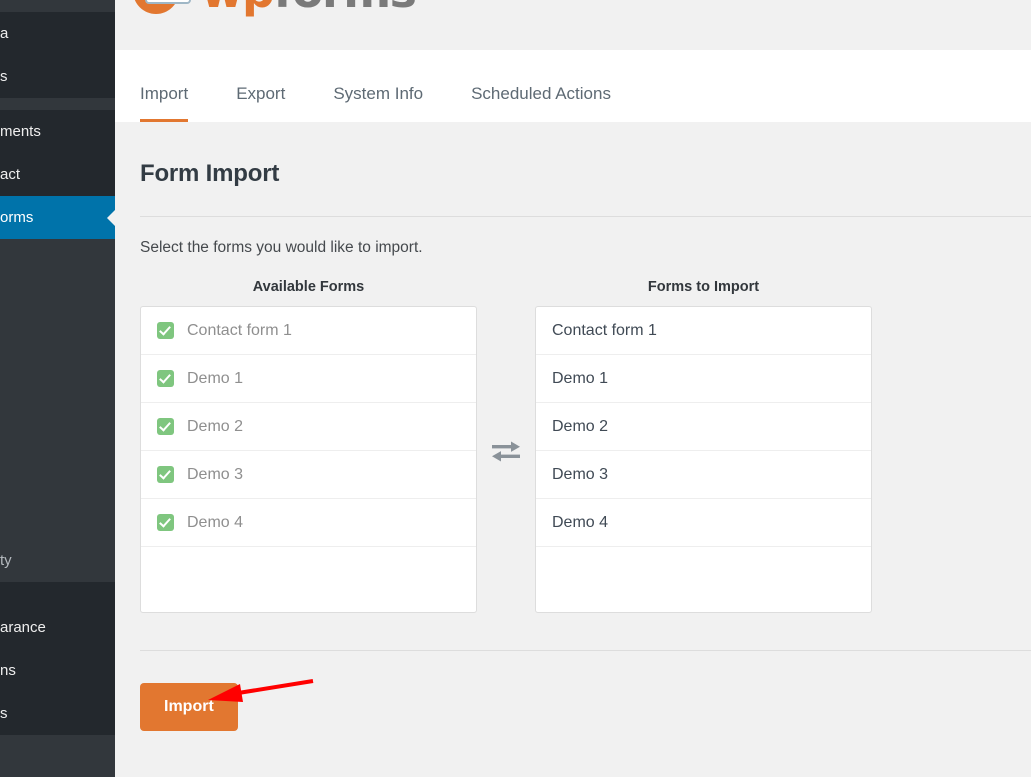 The image size is (1031, 777). What do you see at coordinates (308, 287) in the screenshot?
I see `available-forms-title: Available Forms` at bounding box center [308, 287].